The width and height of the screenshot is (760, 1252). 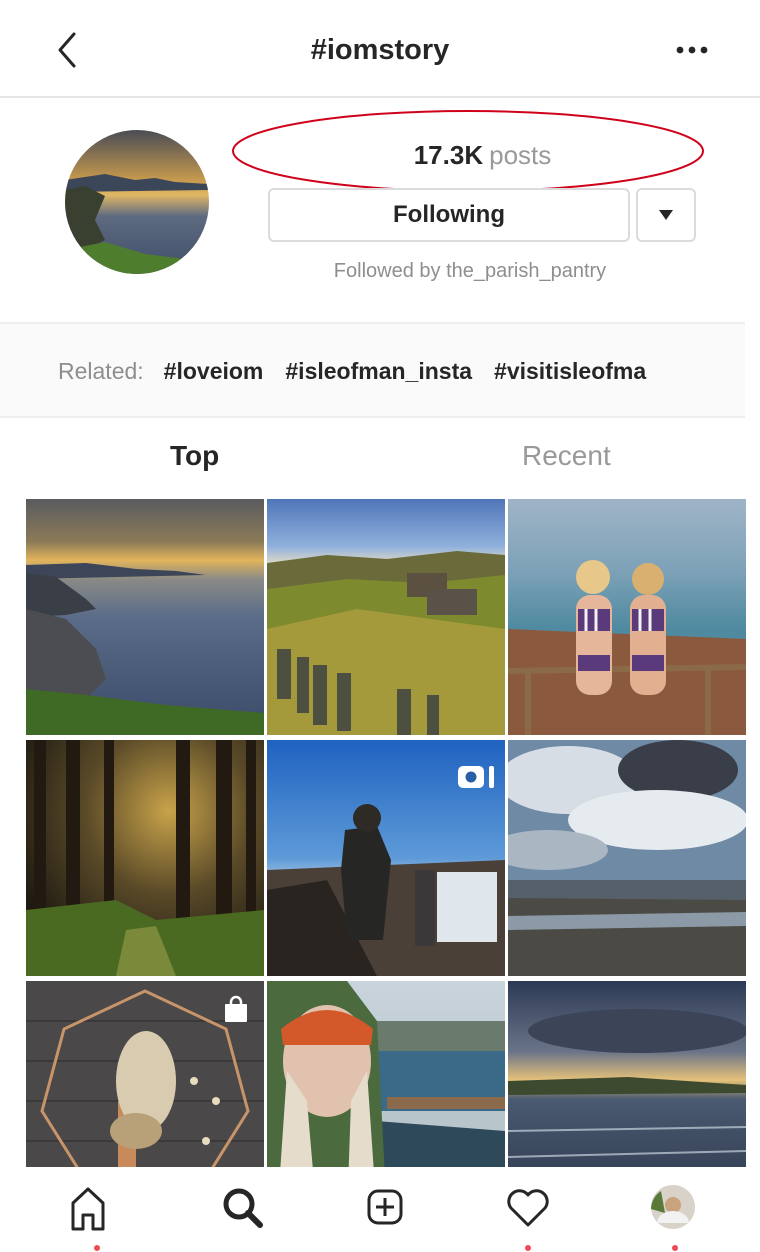 I want to click on followed-by-text: Followed by the_parish_pantry, so click(x=470, y=271).